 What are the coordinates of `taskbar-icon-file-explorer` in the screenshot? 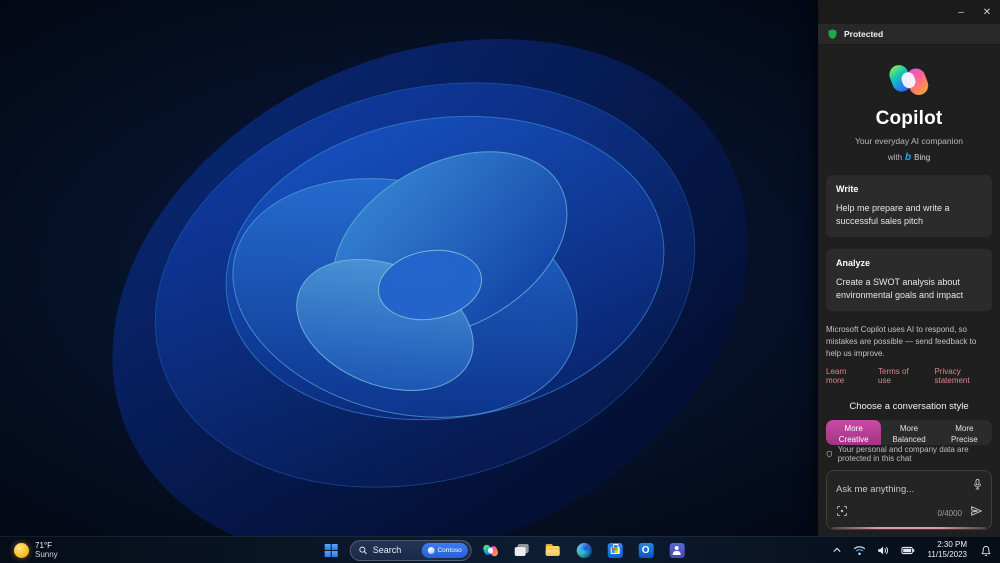 It's located at (553, 550).